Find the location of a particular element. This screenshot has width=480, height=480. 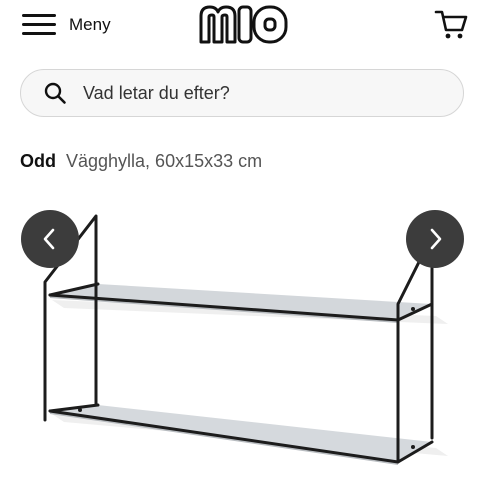

cart-icon is located at coordinates (451, 24).